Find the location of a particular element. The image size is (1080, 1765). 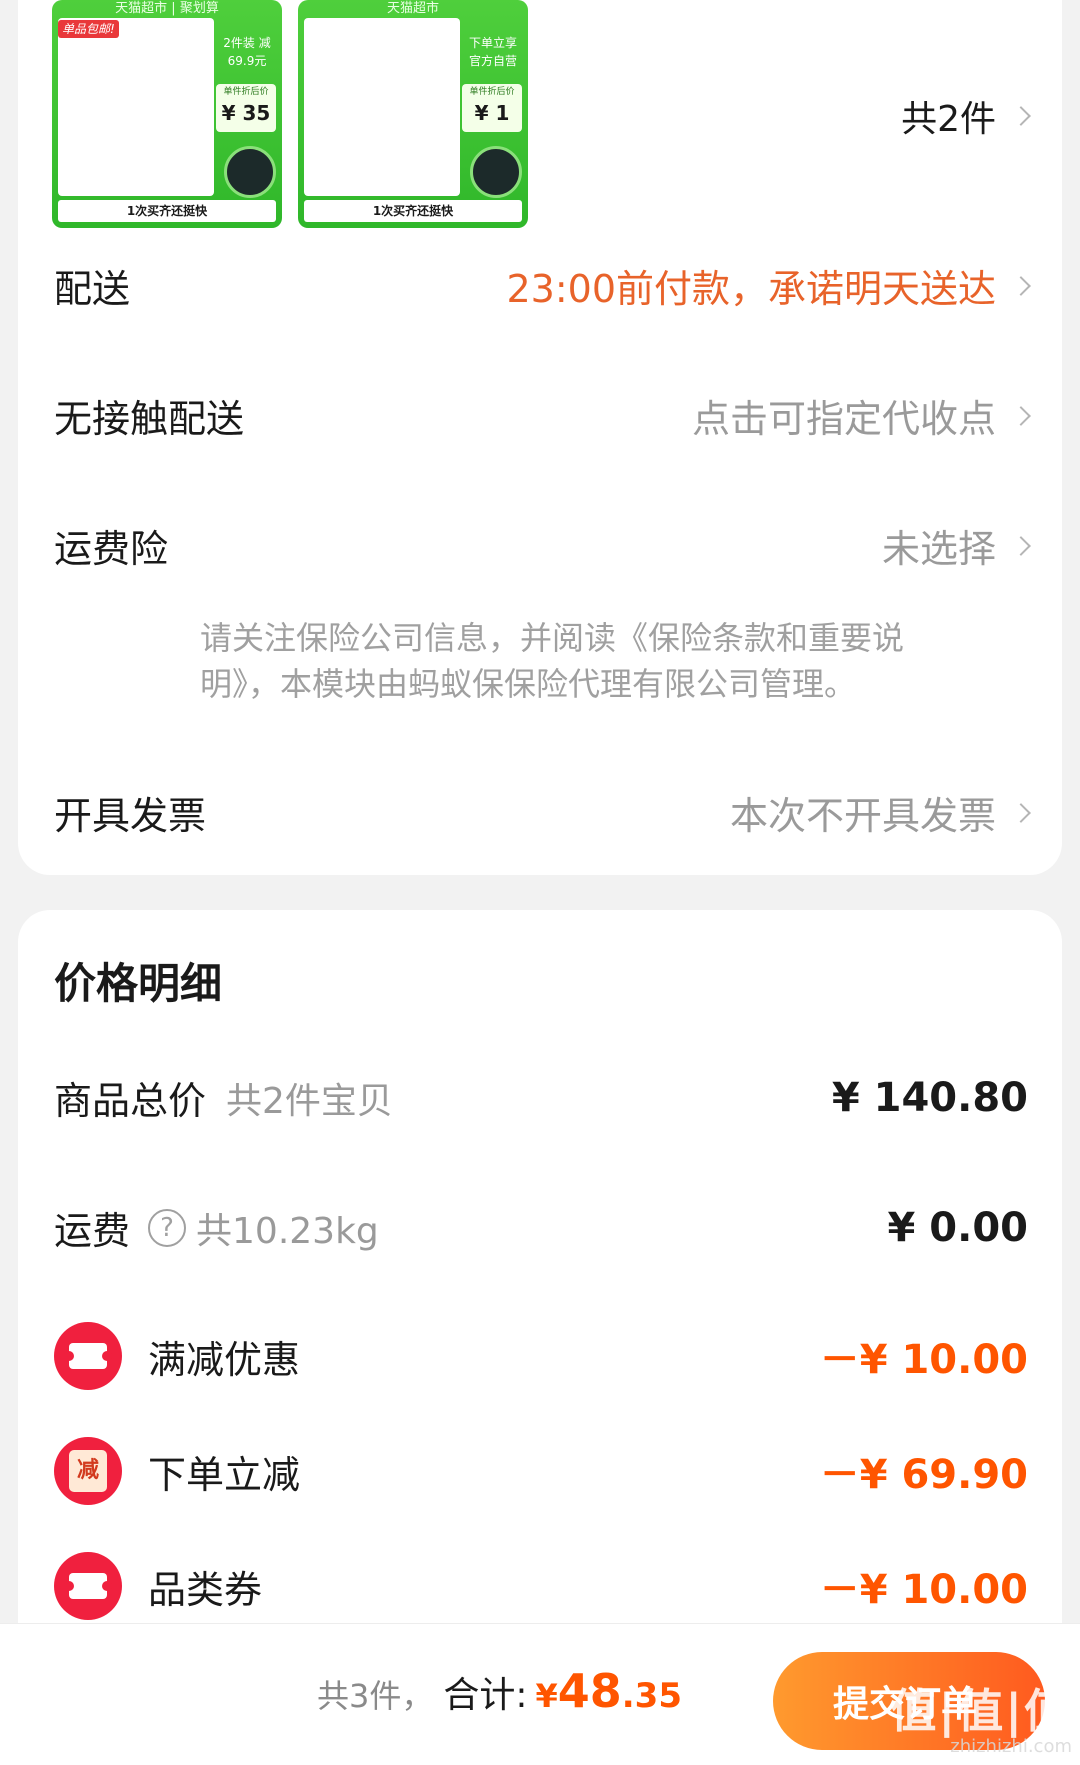

goods-total-label: 商品总价 is located at coordinates (130, 1101).